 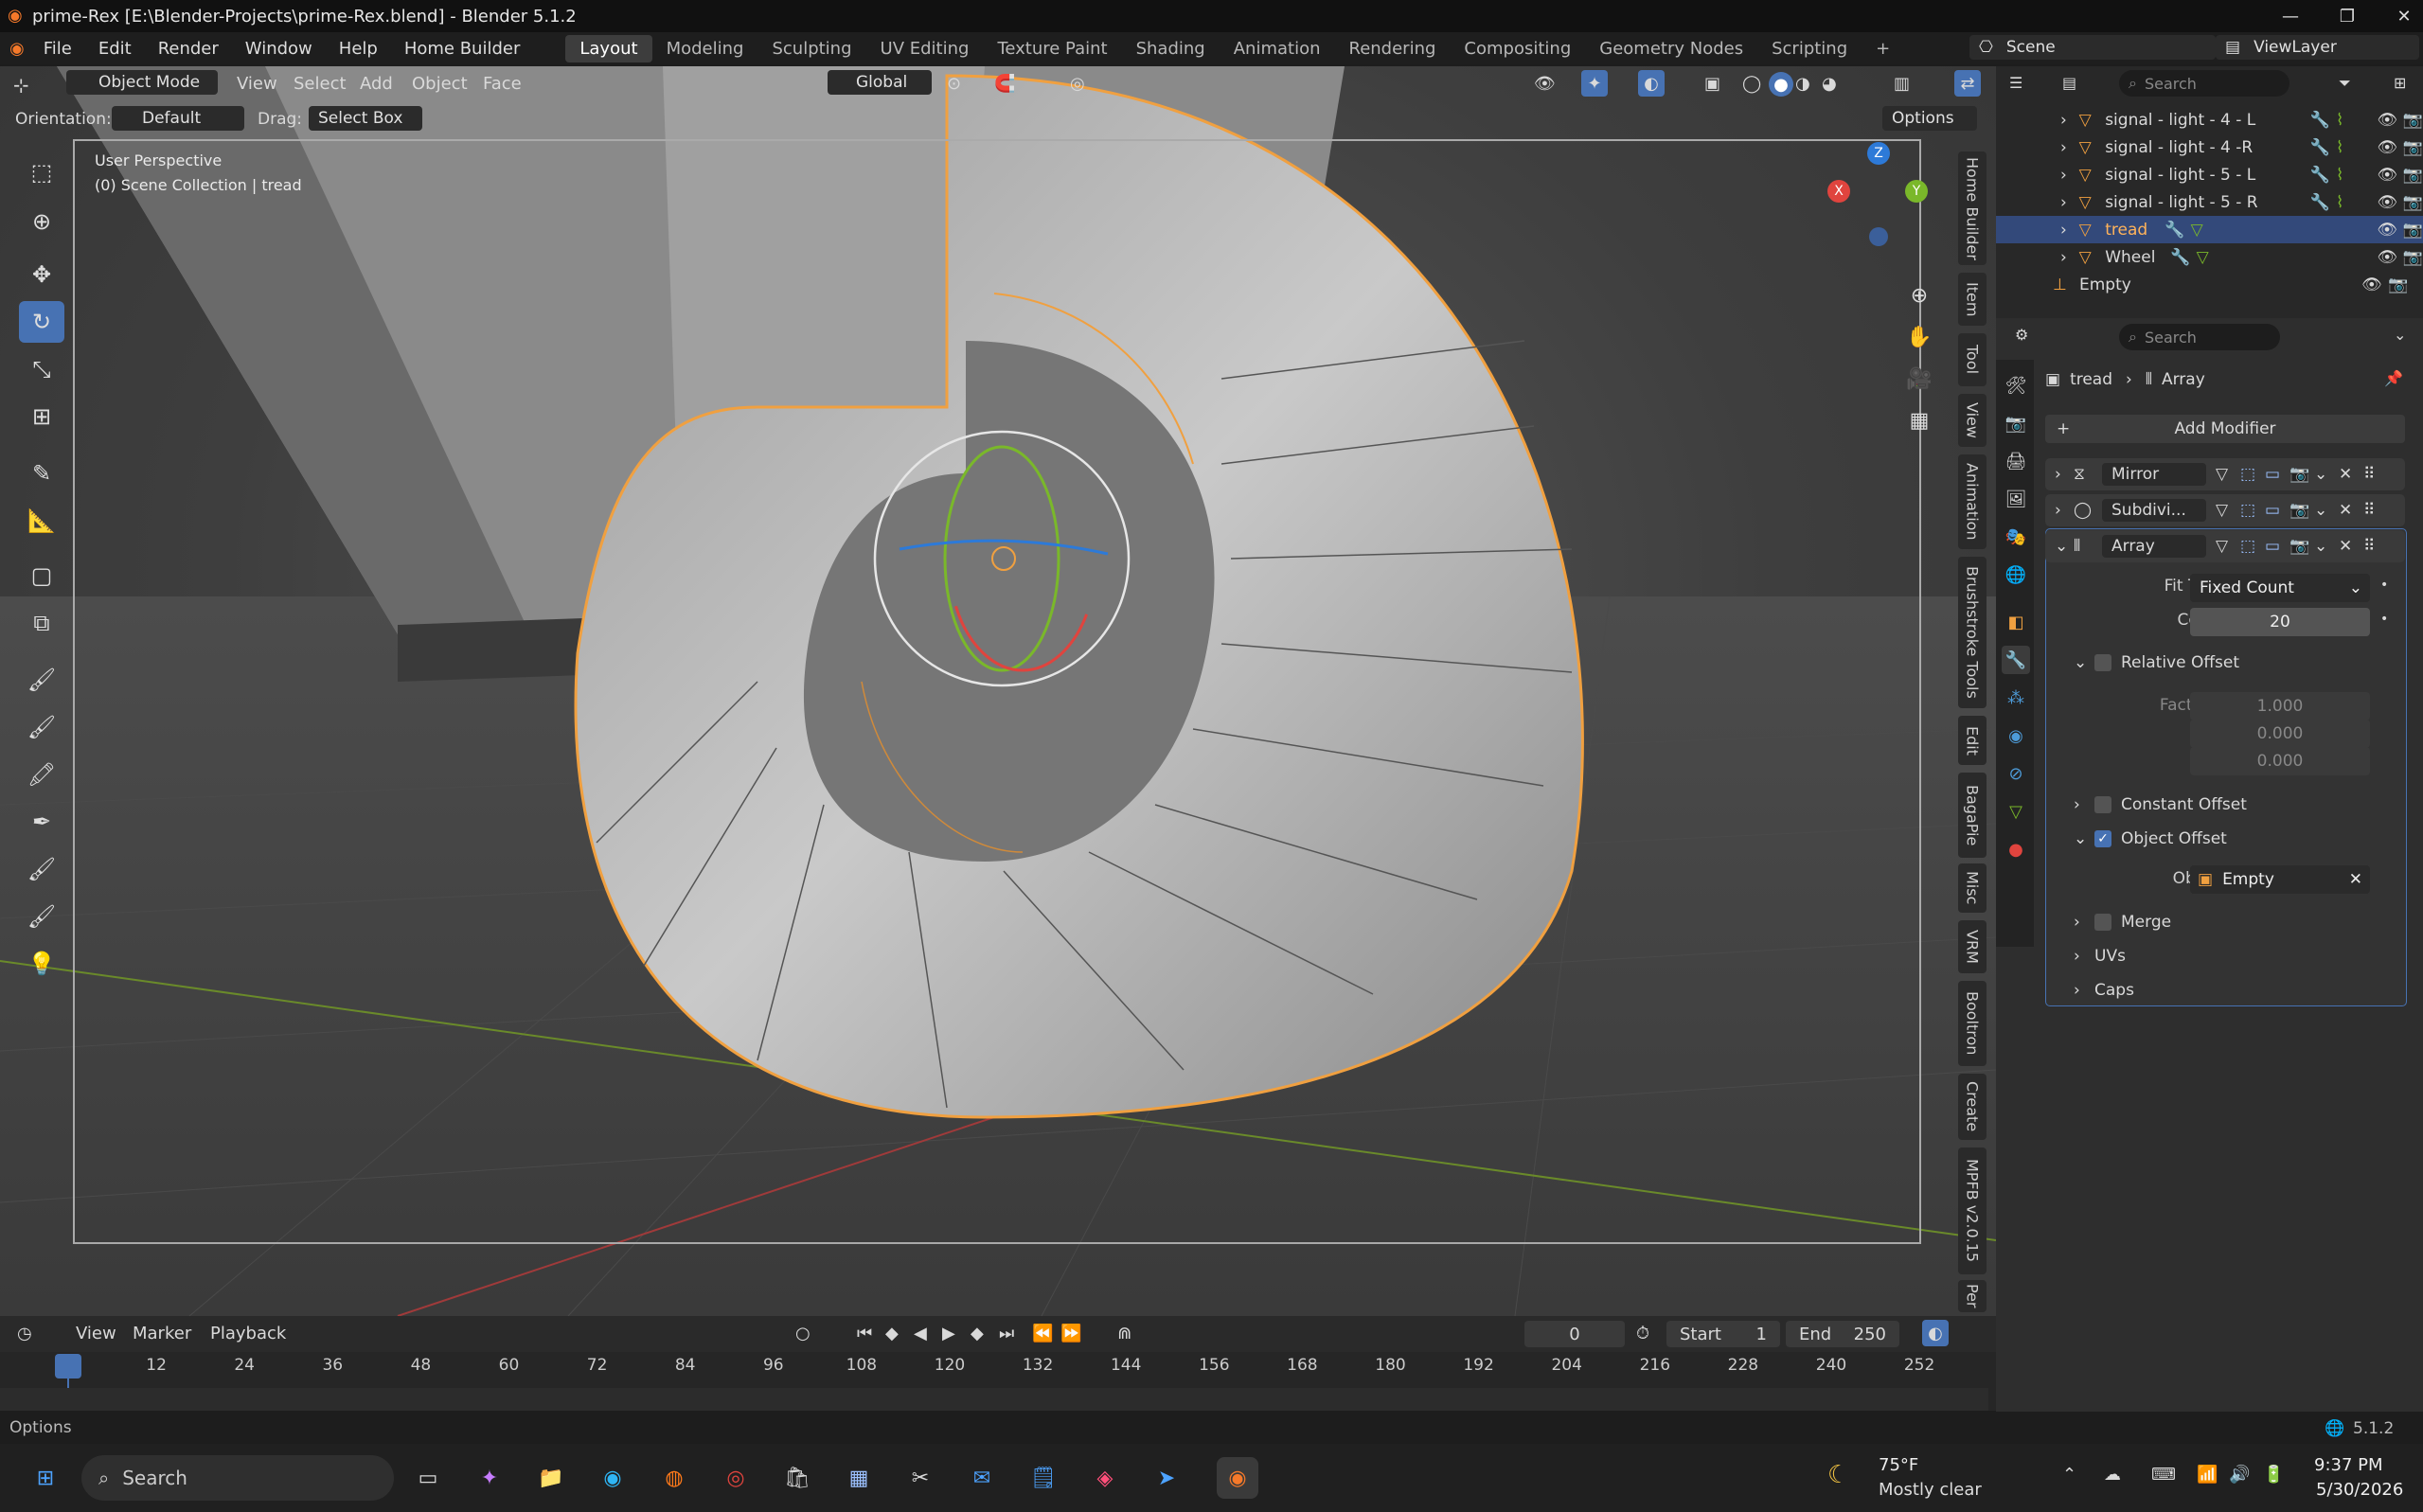 What do you see at coordinates (2069, 83) in the screenshot?
I see `display-mode-icon: ▤` at bounding box center [2069, 83].